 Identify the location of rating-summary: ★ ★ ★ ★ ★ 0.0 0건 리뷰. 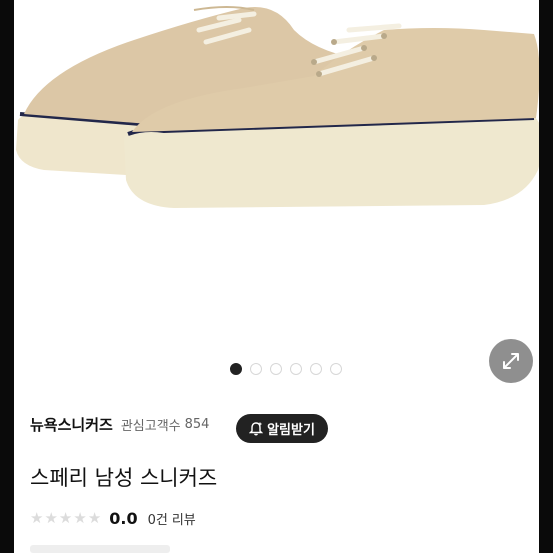
(113, 518).